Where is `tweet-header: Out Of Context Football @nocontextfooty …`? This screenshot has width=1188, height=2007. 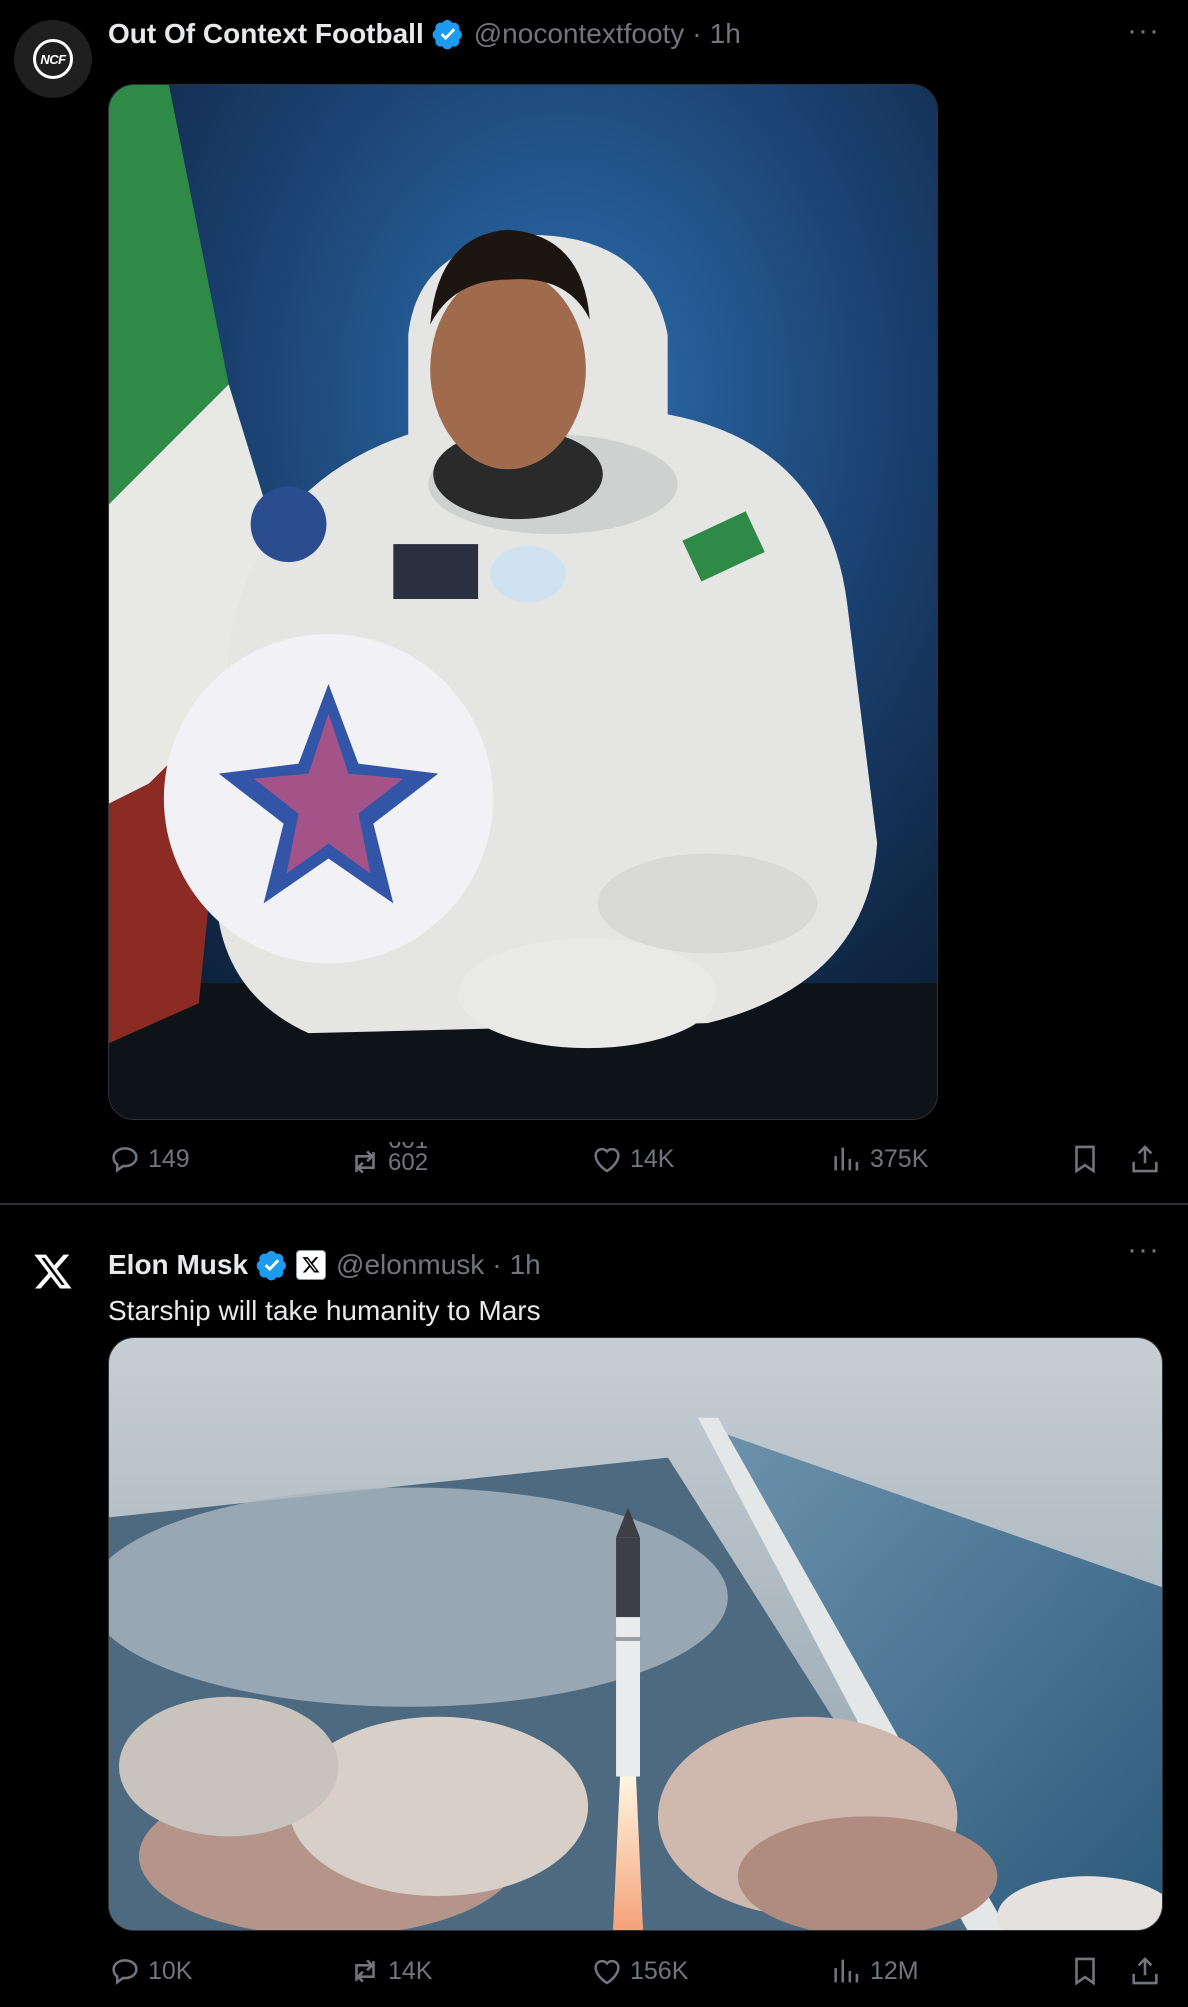 tweet-header: Out Of Context Football @nocontextfooty … is located at coordinates (424, 34).